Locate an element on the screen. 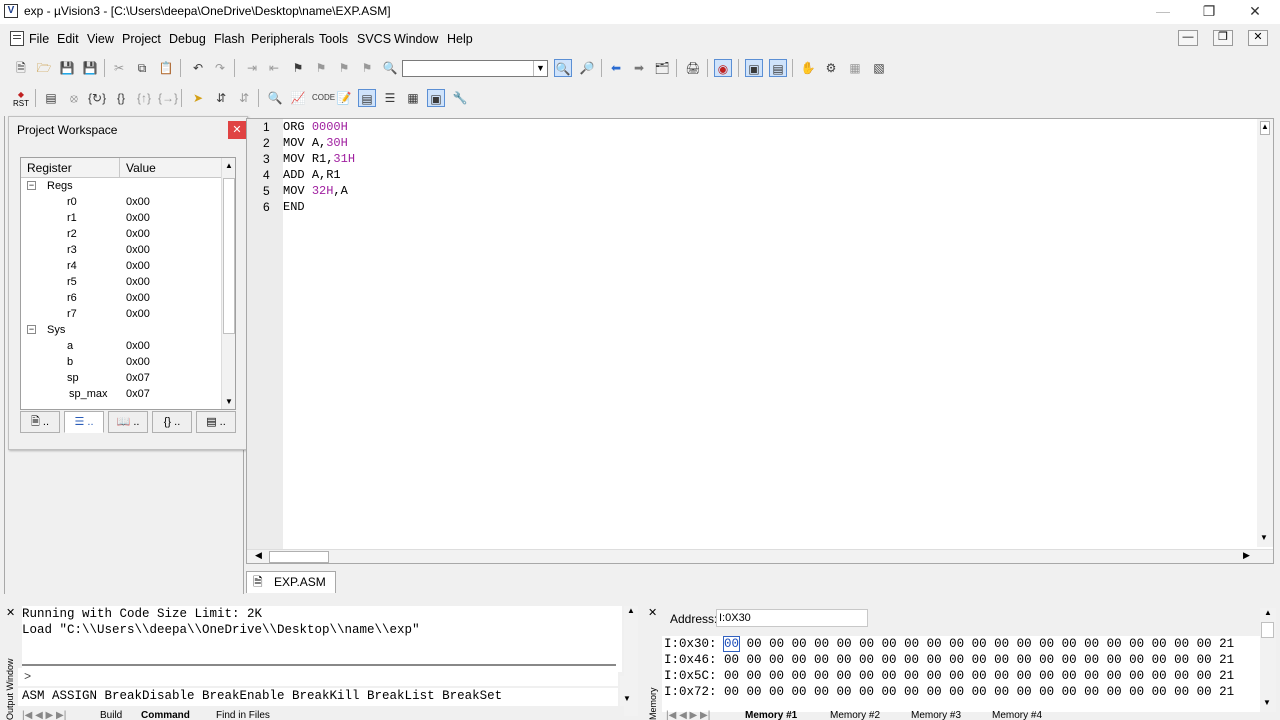 Image resolution: width=1280 pixels, height=720 pixels. print-icon: 🖨 is located at coordinates (693, 68).